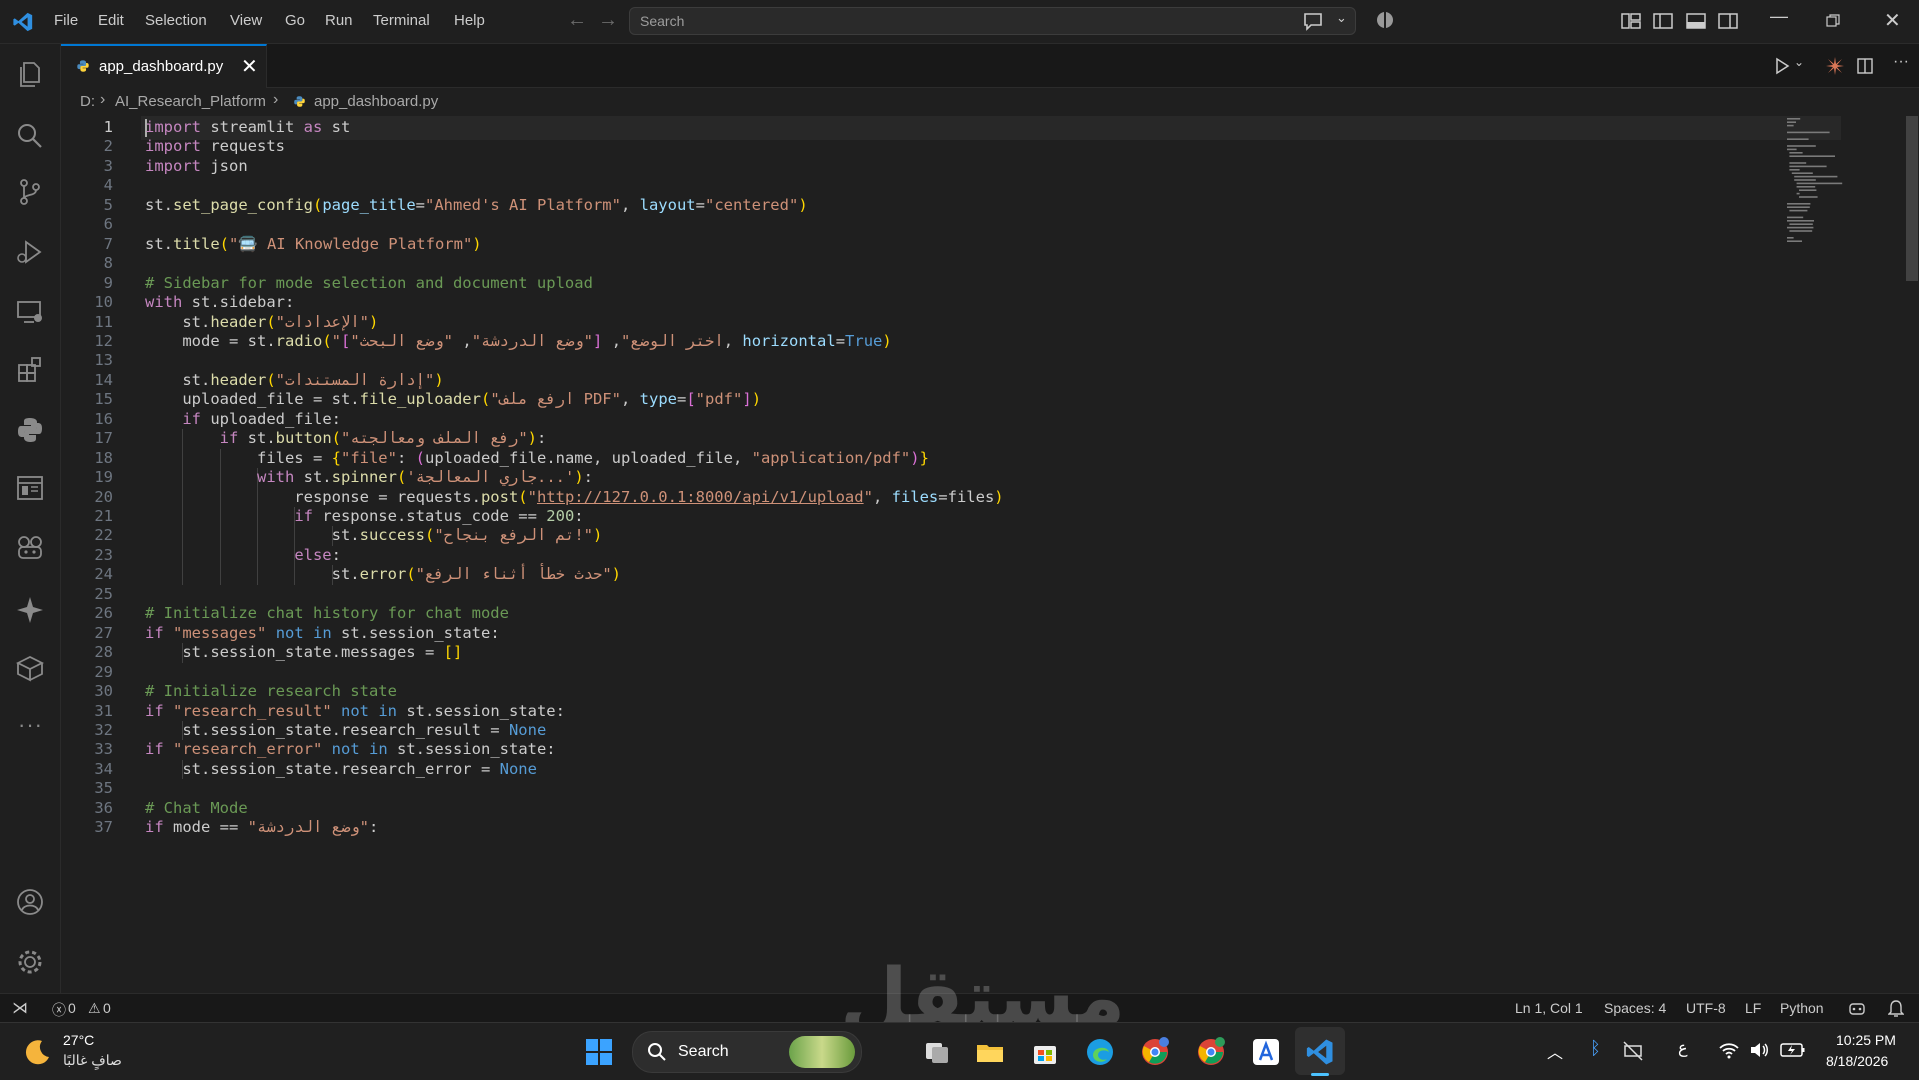 The image size is (1919, 1080). What do you see at coordinates (30, 192) in the screenshot?
I see `source-control-icon` at bounding box center [30, 192].